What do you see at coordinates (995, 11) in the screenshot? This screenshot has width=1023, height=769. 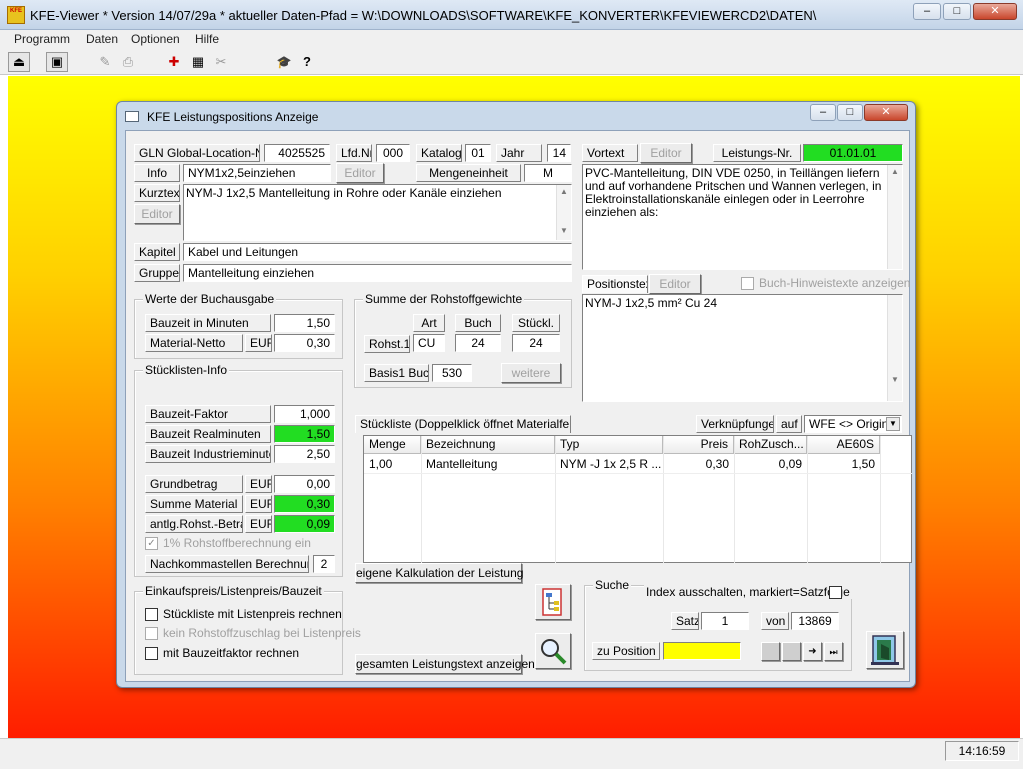 I see `close-button: ✕` at bounding box center [995, 11].